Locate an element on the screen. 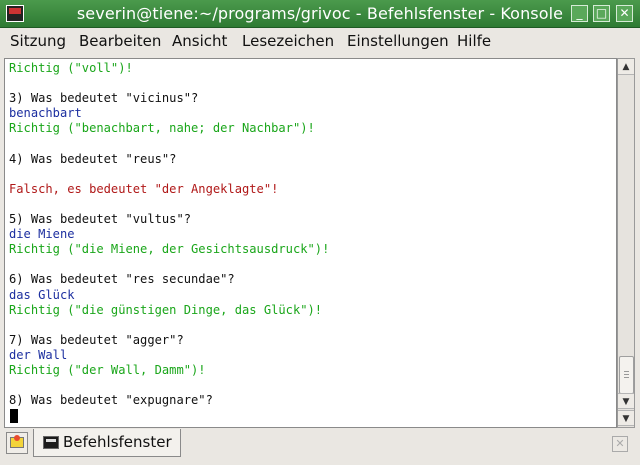 Image resolution: width=640 pixels, height=465 pixels. terminal-line: 5) Was bedeutet "vultus"? is located at coordinates (100, 219).